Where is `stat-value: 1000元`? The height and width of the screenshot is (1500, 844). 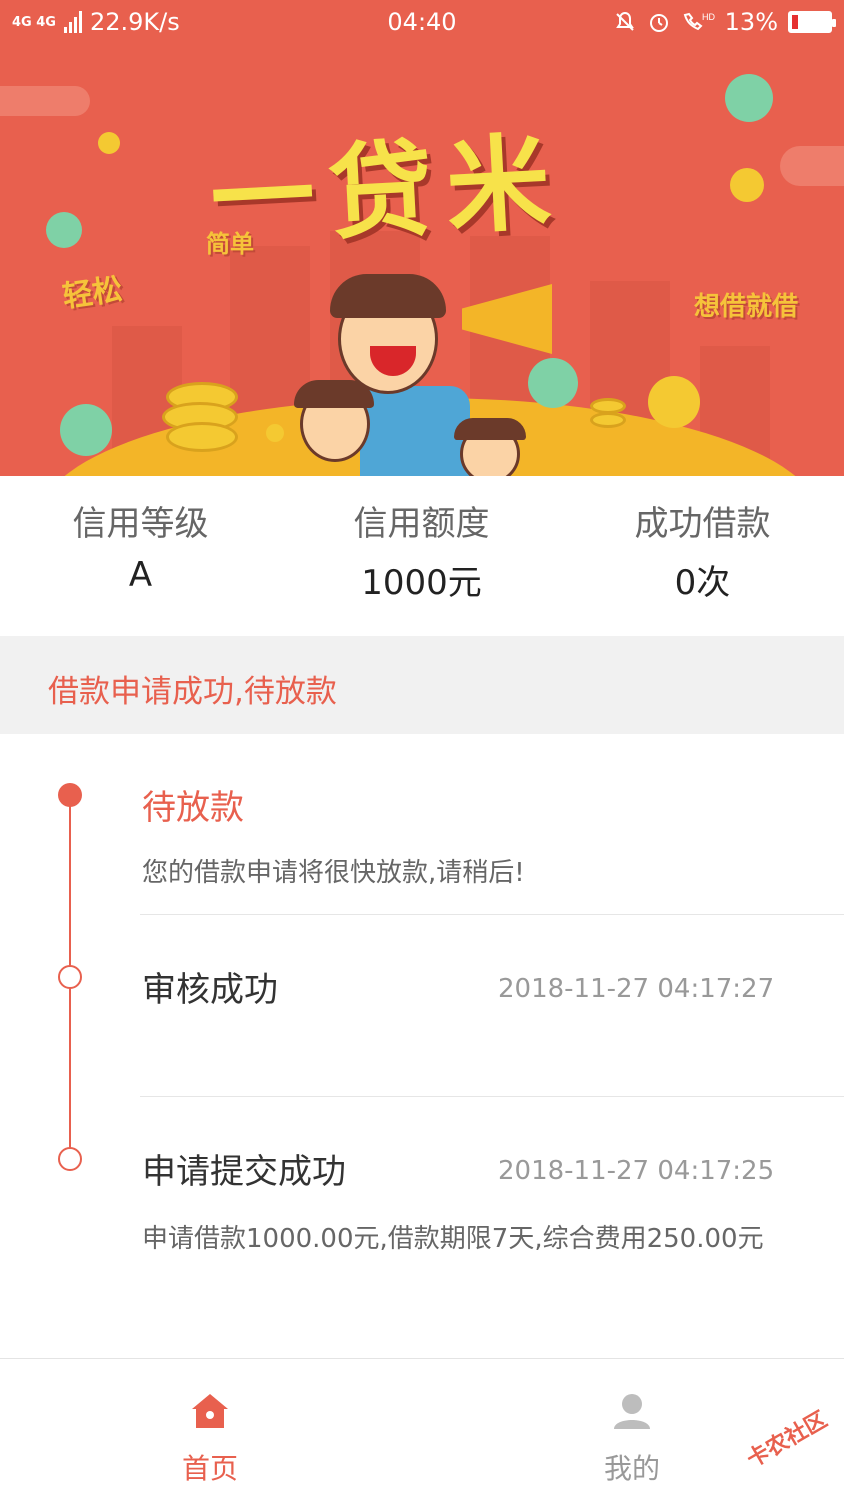 stat-value: 1000元 is located at coordinates (421, 583).